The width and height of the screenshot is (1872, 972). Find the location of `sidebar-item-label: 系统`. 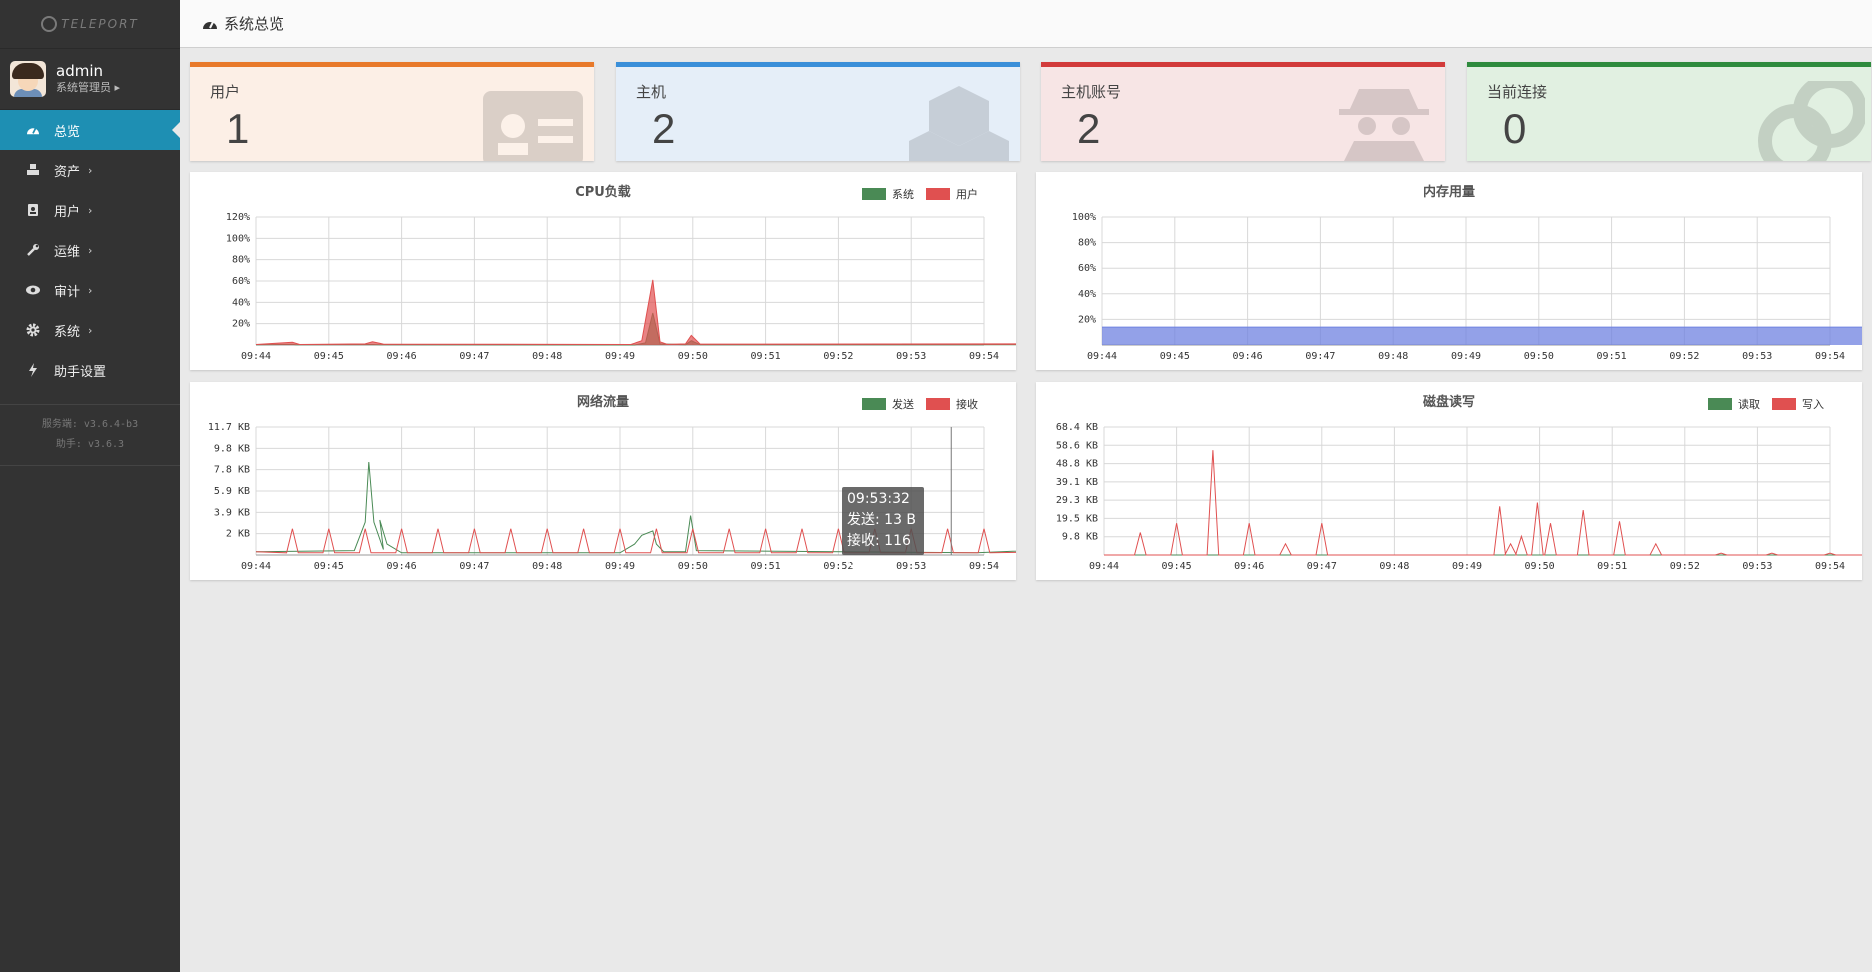

sidebar-item-label: 系统 is located at coordinates (67, 332).